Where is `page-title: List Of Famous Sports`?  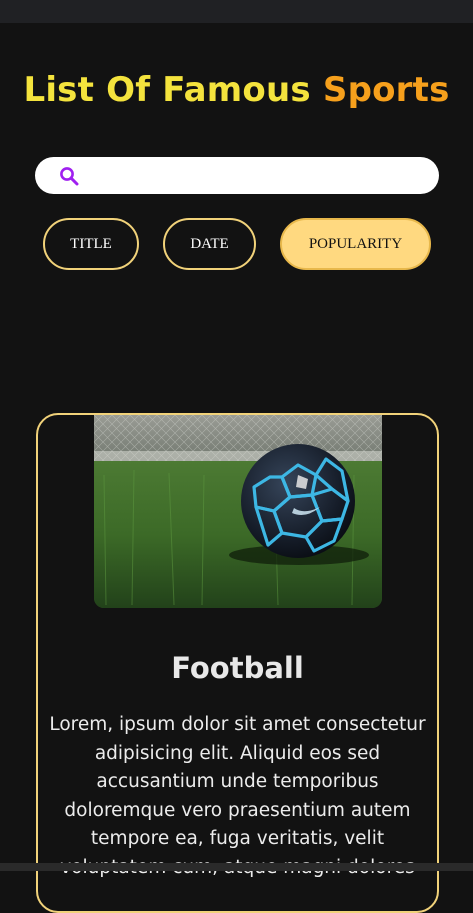 page-title: List Of Famous Sports is located at coordinates (236, 90).